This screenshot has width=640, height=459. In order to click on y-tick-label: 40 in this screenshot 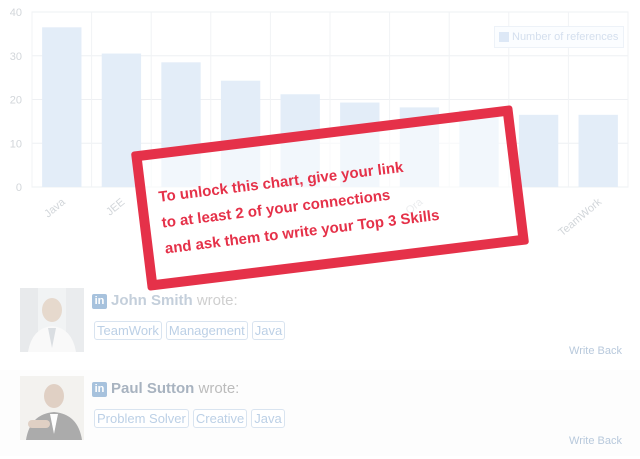, I will do `click(16, 13)`.